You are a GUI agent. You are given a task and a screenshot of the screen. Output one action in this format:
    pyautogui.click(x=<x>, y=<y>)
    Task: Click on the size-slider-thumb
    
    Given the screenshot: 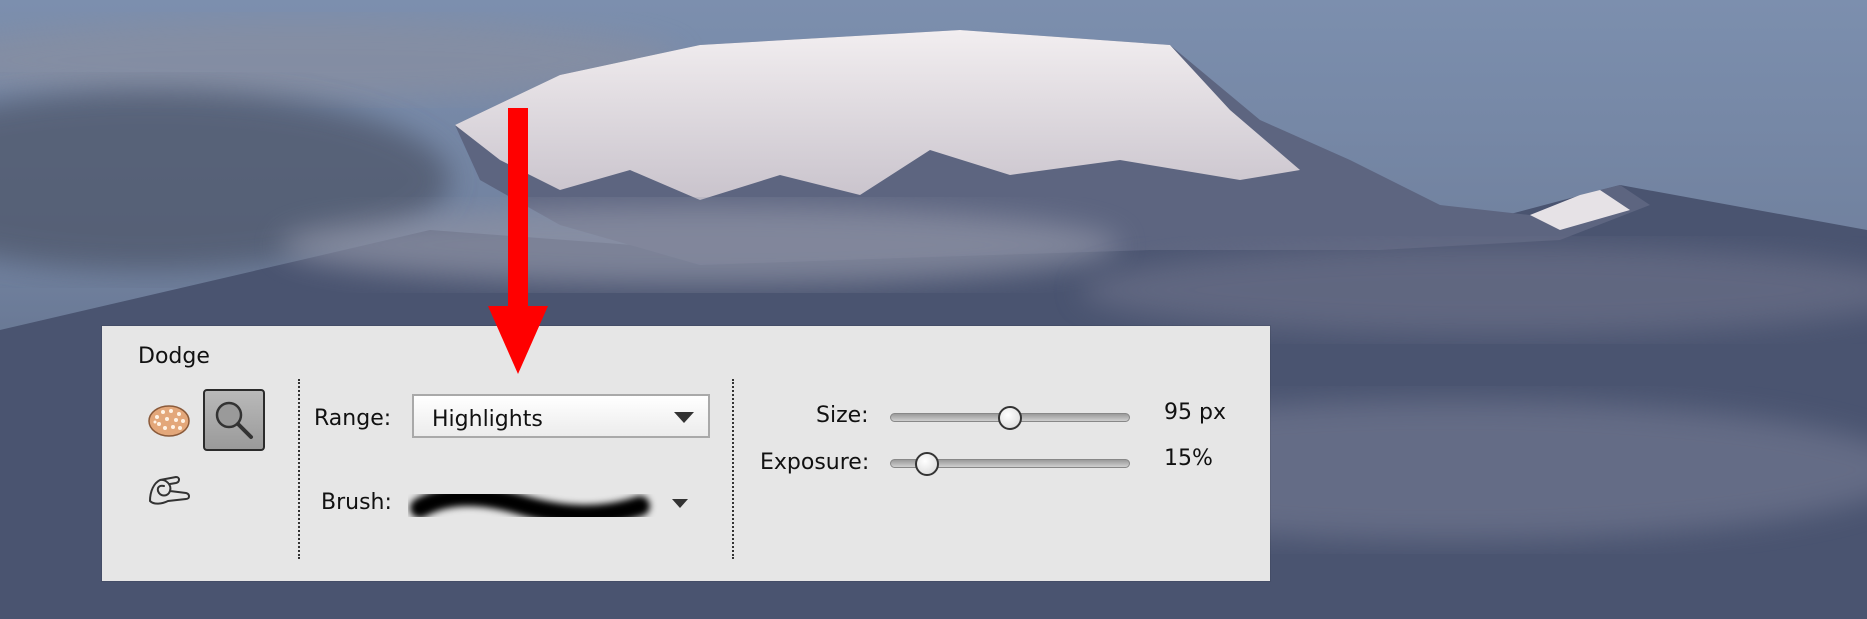 What is the action you would take?
    pyautogui.click(x=1010, y=418)
    